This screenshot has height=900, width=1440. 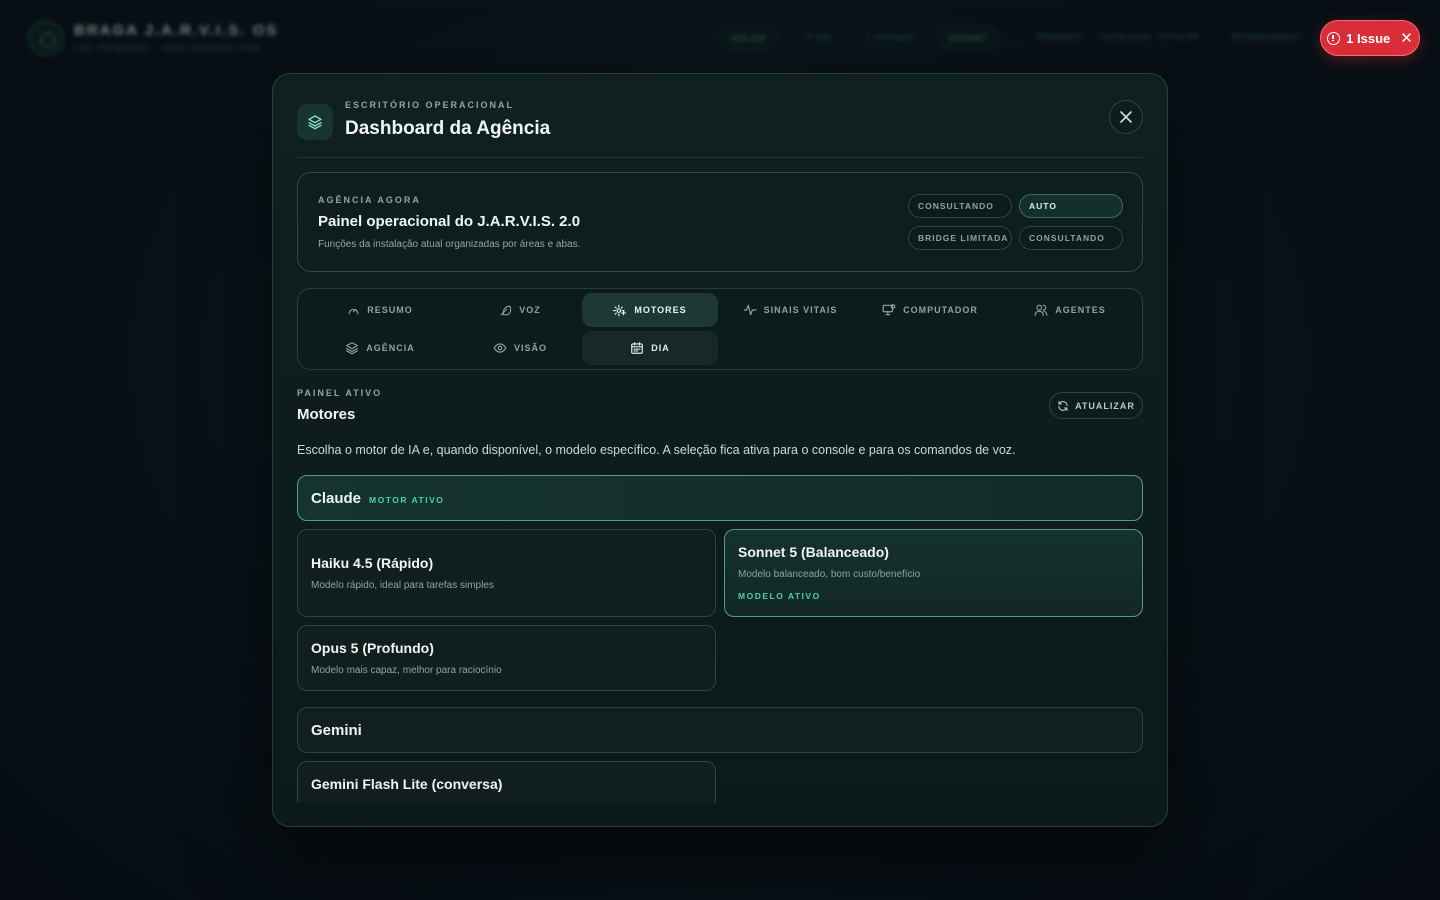 I want to click on tab-label: AGENTES, so click(x=1080, y=310).